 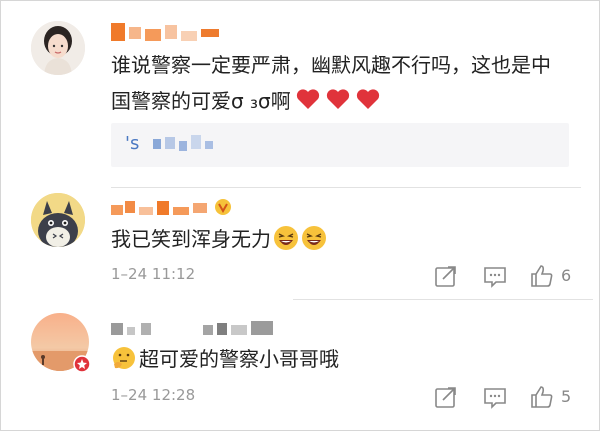 What do you see at coordinates (566, 275) in the screenshot?
I see `like-count: 6` at bounding box center [566, 275].